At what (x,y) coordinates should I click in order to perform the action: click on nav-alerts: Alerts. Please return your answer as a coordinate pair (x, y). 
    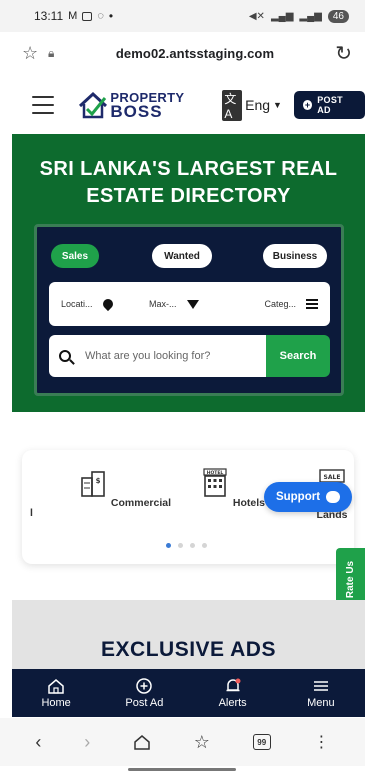
    Looking at the image, I should click on (233, 693).